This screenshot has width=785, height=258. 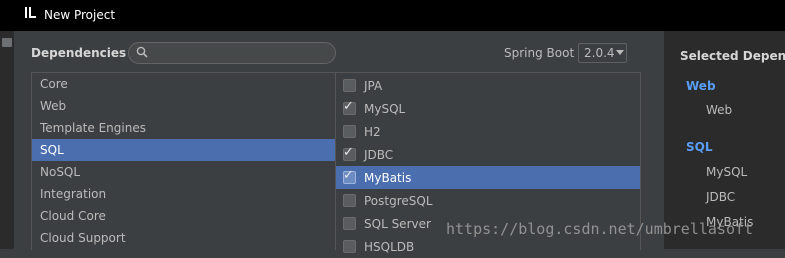 I want to click on spring-boot-version-value: 2.0.4, so click(x=599, y=53).